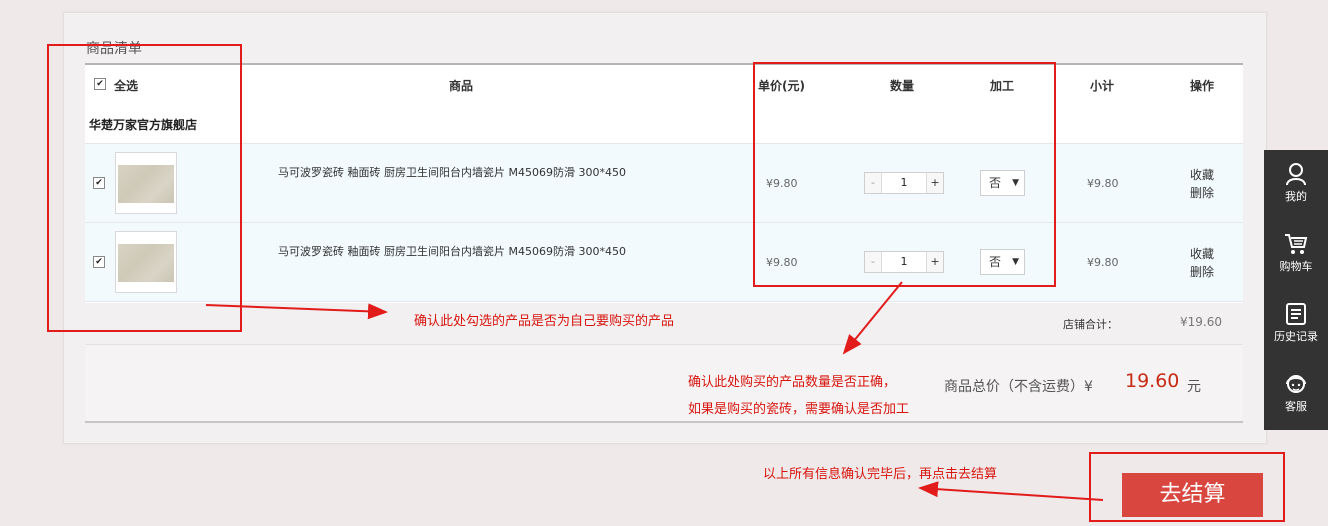 Image resolution: width=1328 pixels, height=526 pixels. What do you see at coordinates (544, 321) in the screenshot?
I see `annotation-note-selection: 确认此处勾选的产品是否为自己要购买的产品` at bounding box center [544, 321].